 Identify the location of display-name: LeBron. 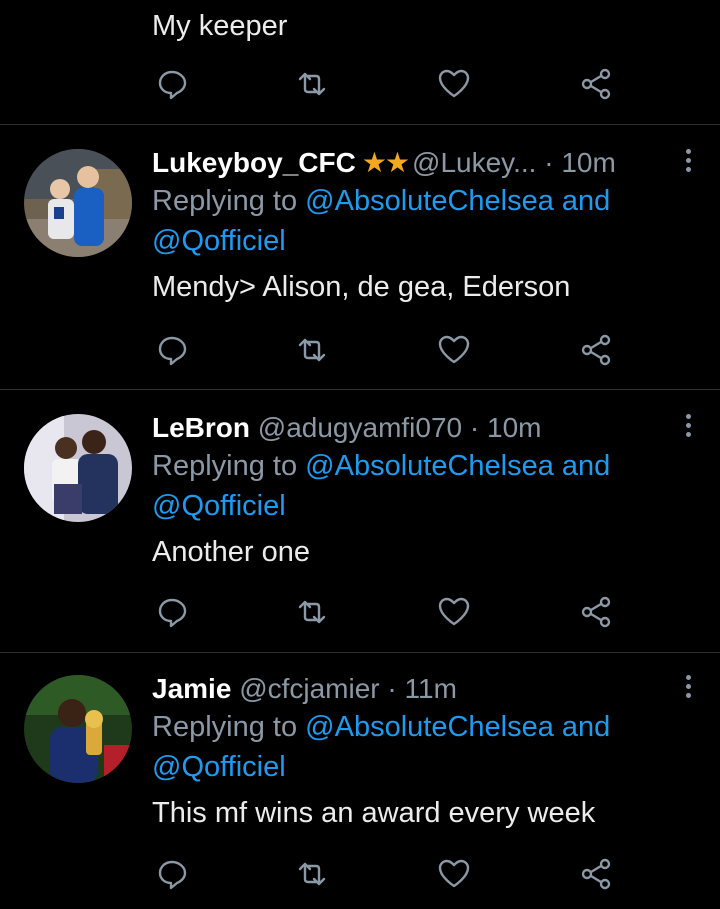
(201, 427).